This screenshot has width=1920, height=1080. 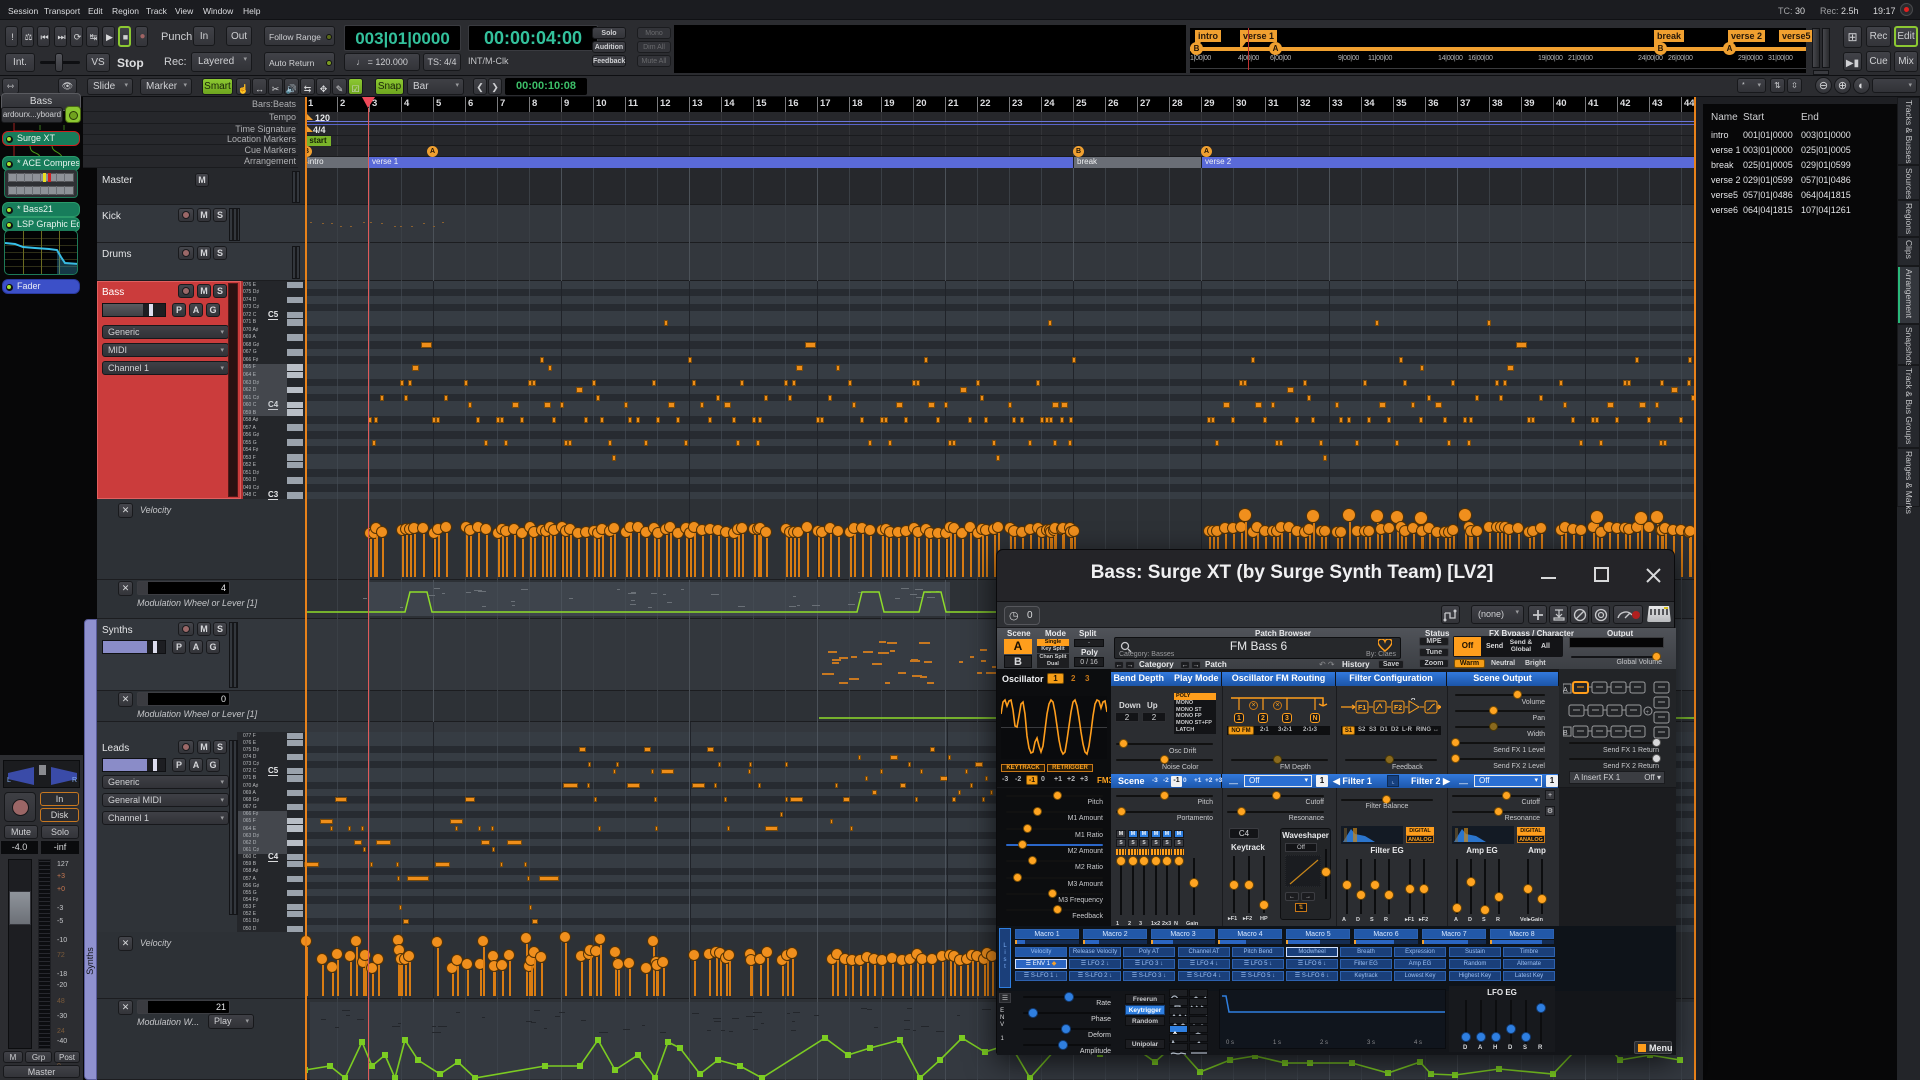 What do you see at coordinates (1362, 708) in the screenshot?
I see `svg-text: F1` at bounding box center [1362, 708].